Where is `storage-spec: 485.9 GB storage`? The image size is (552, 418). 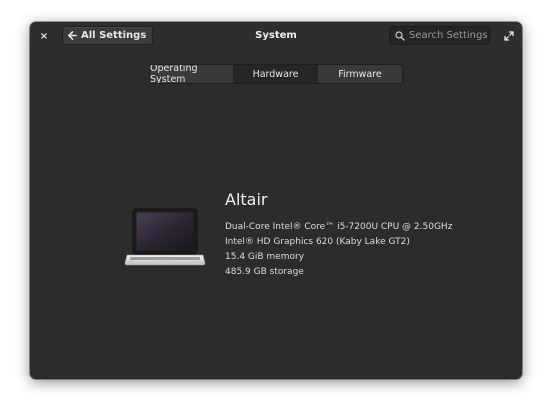
storage-spec: 485.9 GB storage is located at coordinates (264, 272).